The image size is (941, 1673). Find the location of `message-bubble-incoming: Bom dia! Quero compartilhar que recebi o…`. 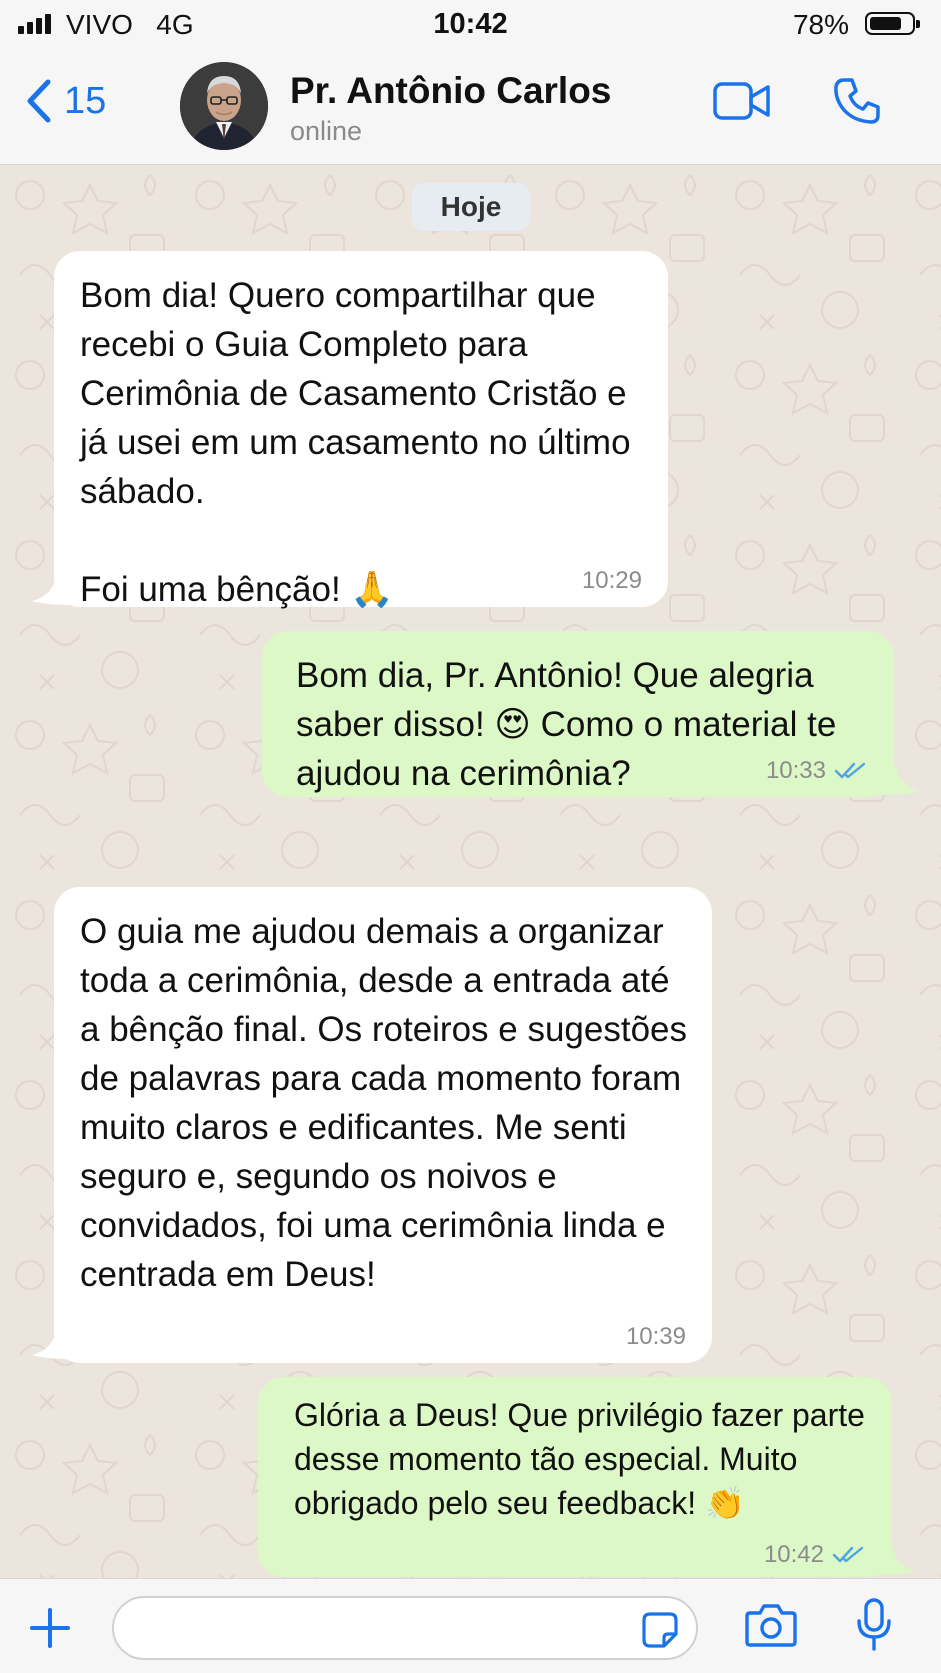

message-bubble-incoming: Bom dia! Quero compartilhar que recebi o… is located at coordinates (361, 430).